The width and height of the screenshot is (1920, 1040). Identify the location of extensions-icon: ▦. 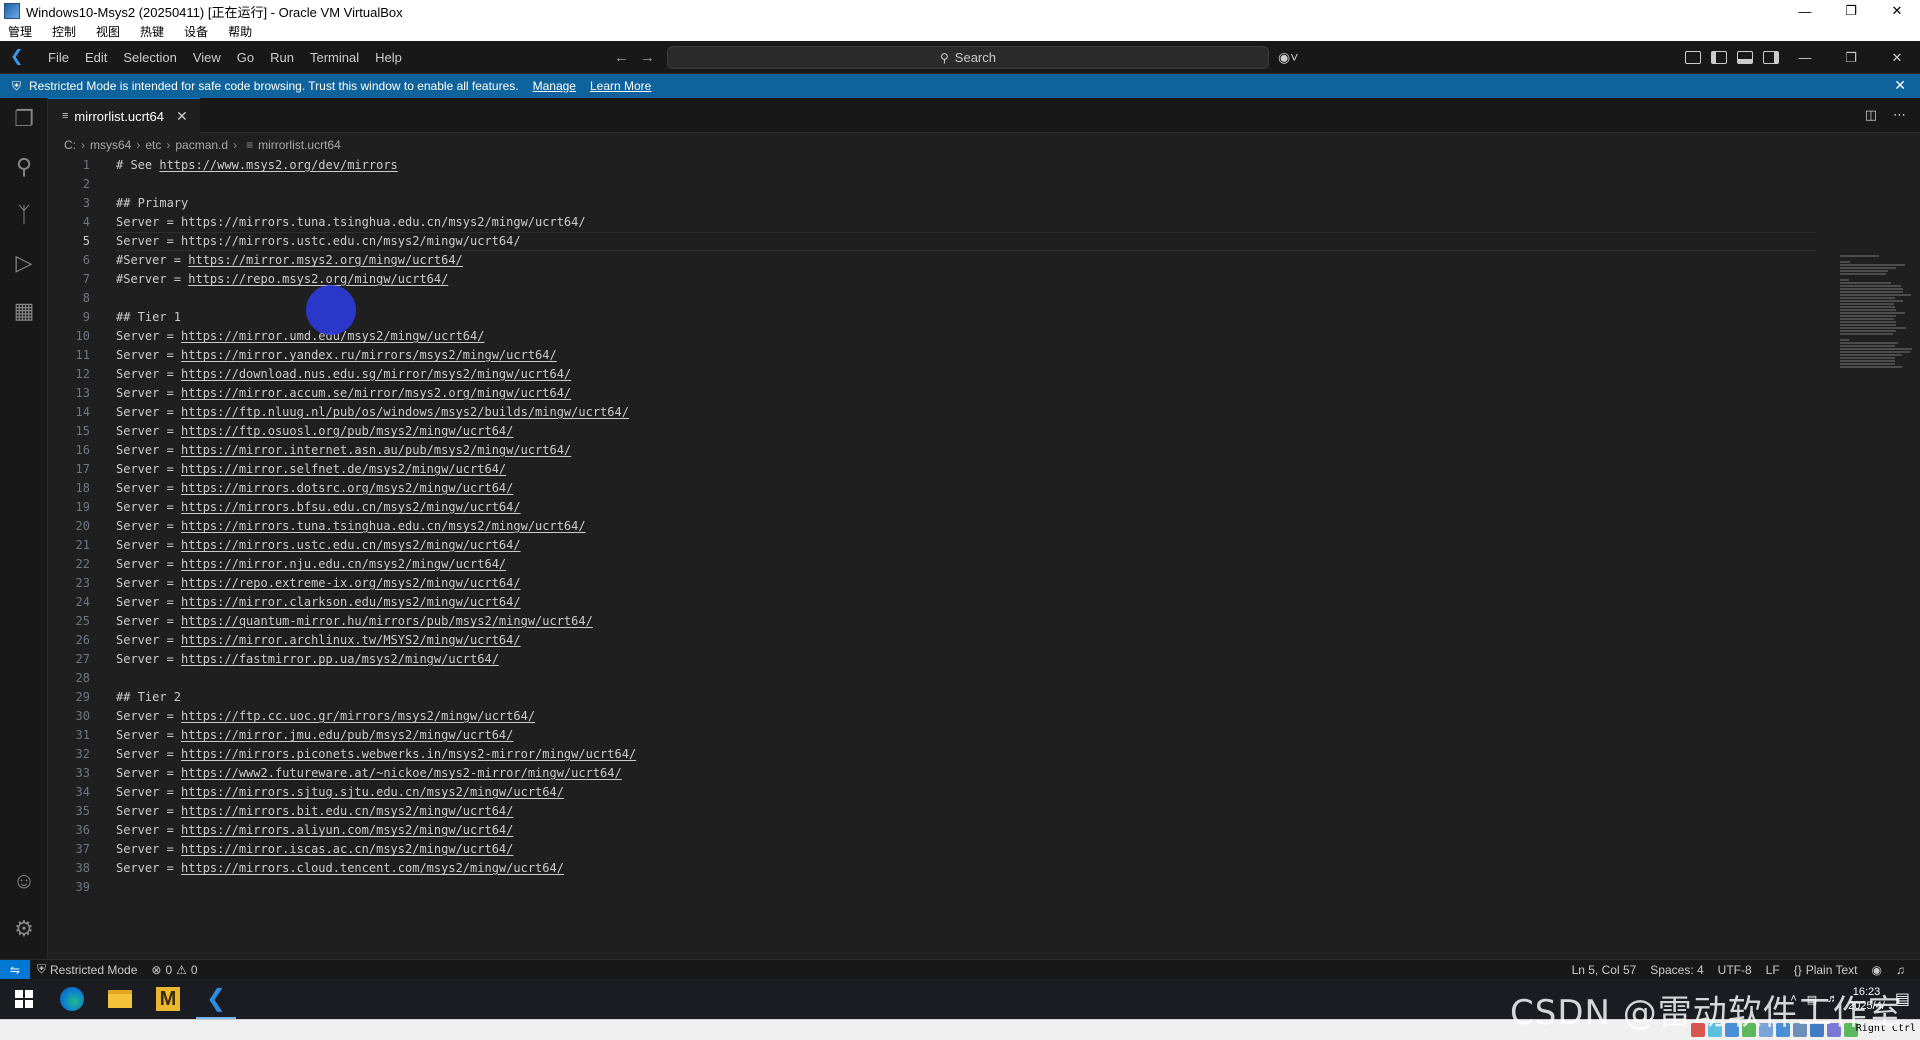
(24, 311).